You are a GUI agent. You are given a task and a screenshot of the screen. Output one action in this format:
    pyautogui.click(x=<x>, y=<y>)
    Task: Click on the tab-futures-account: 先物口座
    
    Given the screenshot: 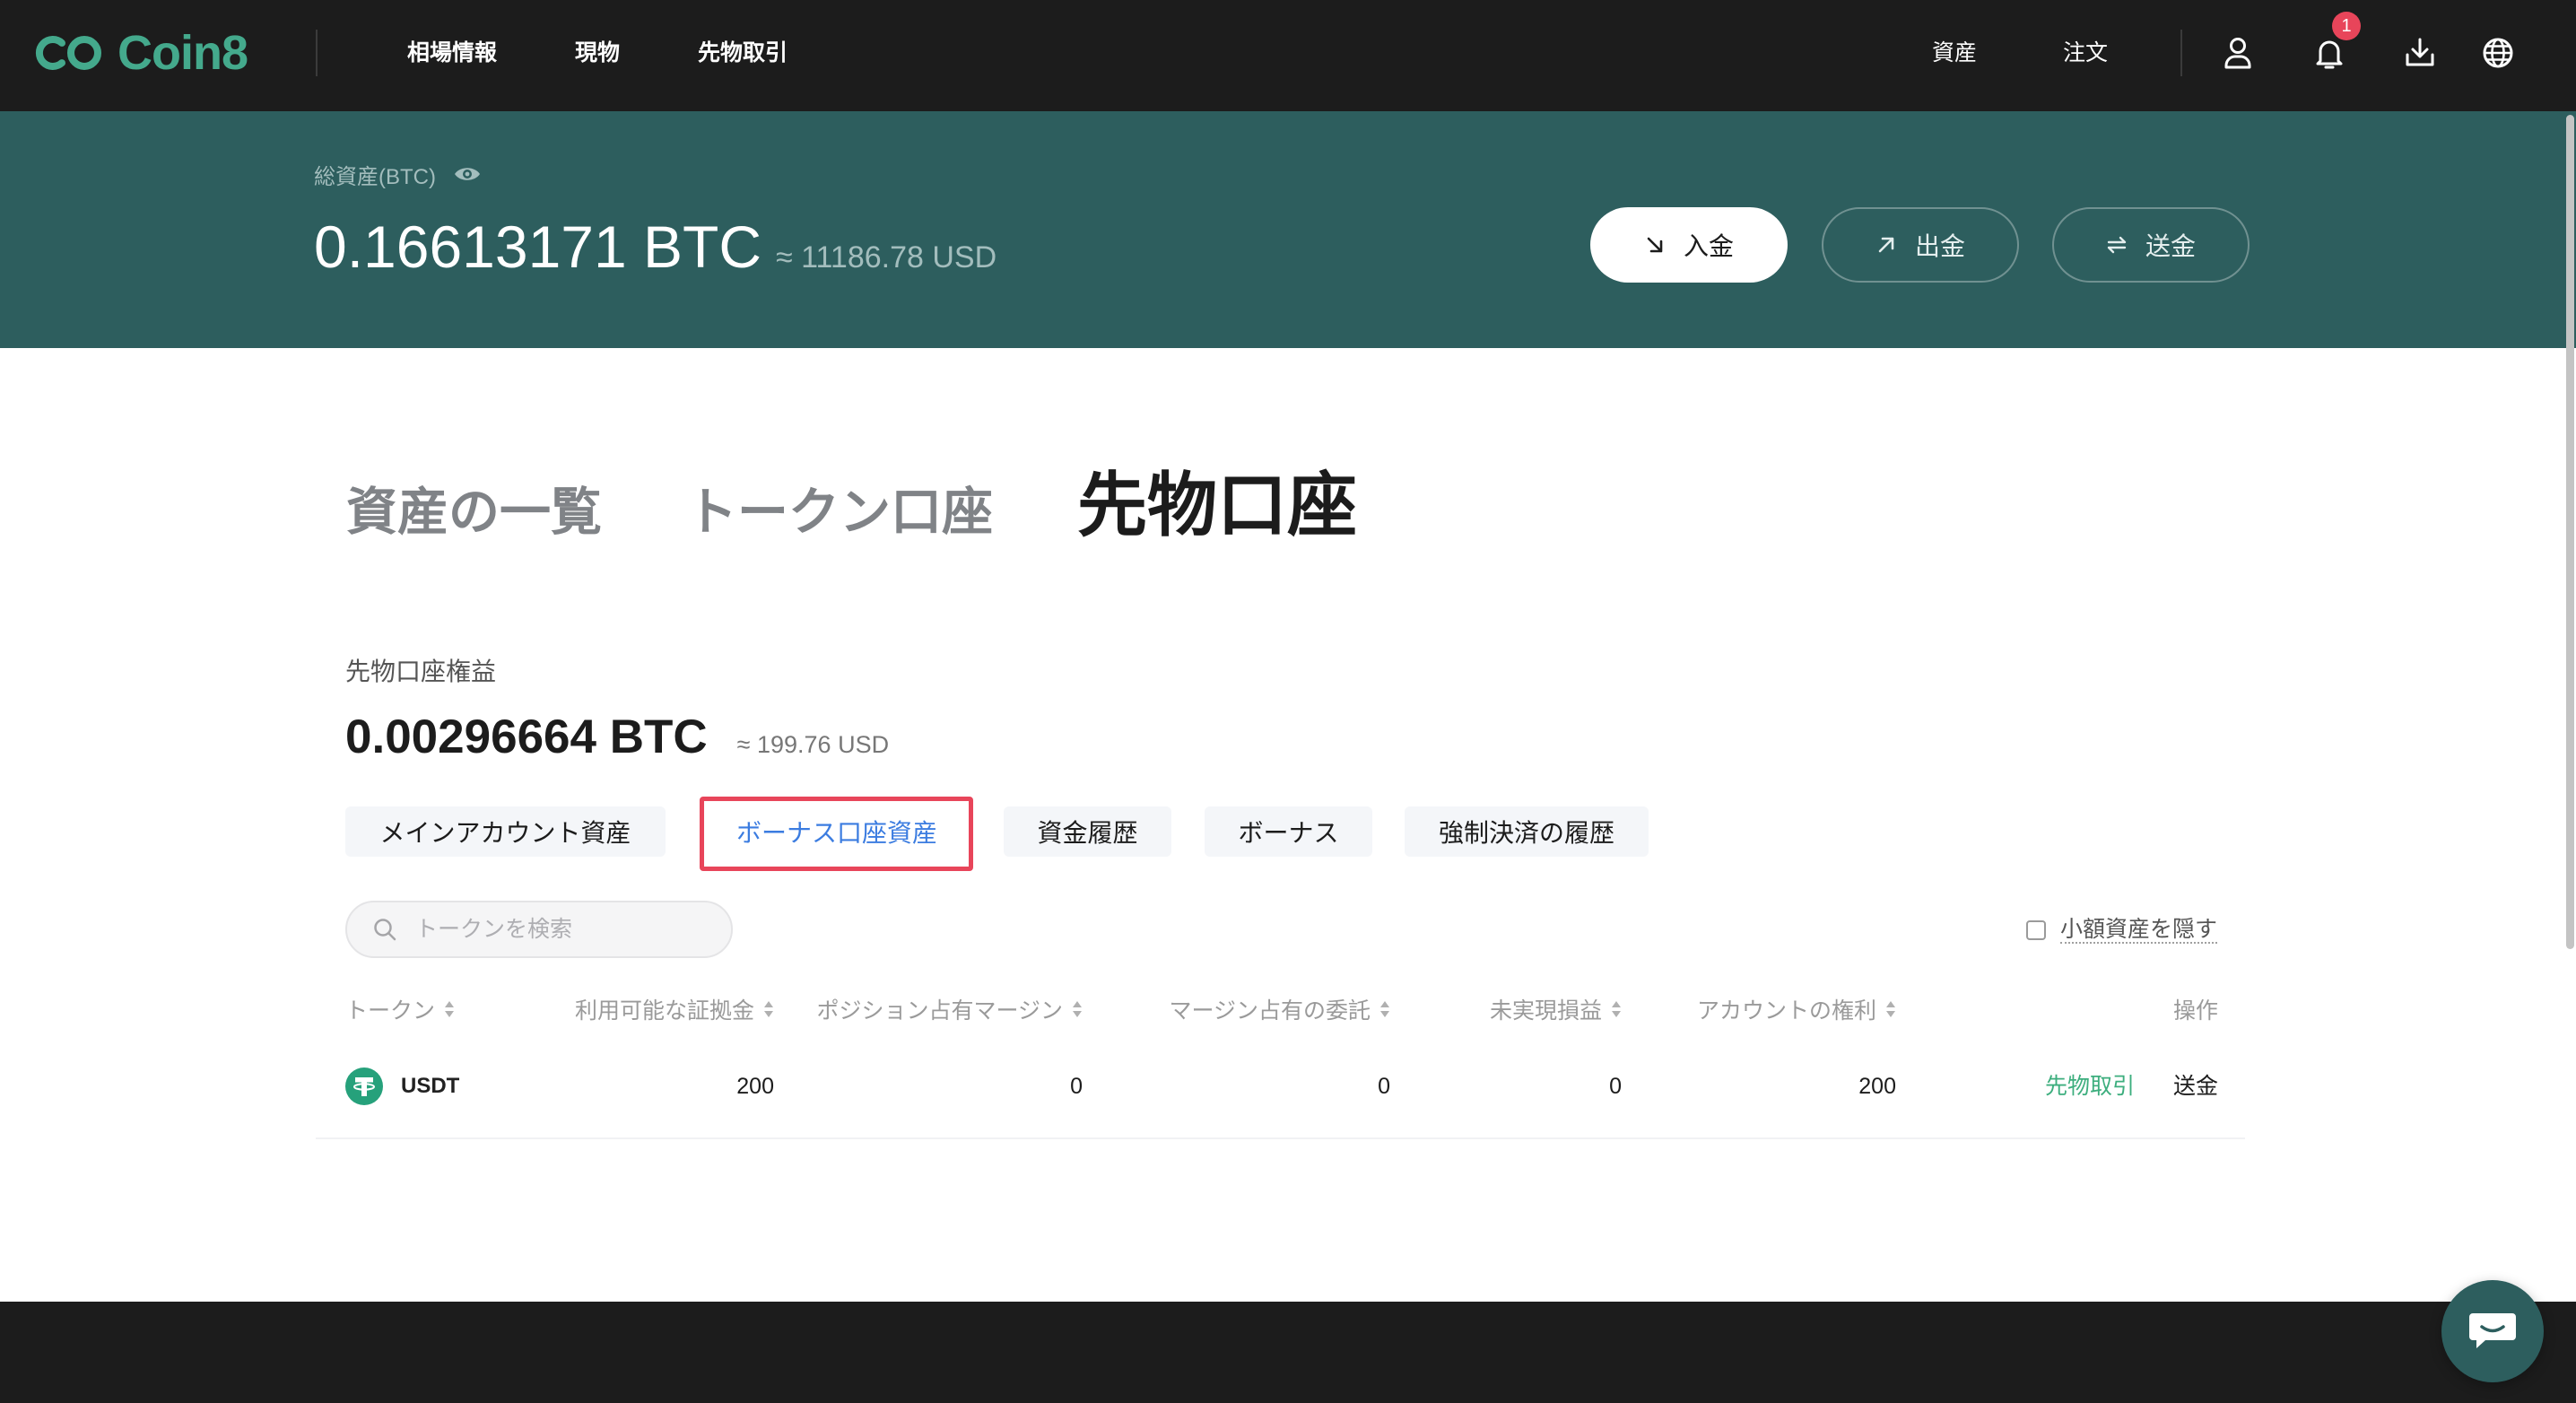 What is the action you would take?
    pyautogui.click(x=1217, y=505)
    